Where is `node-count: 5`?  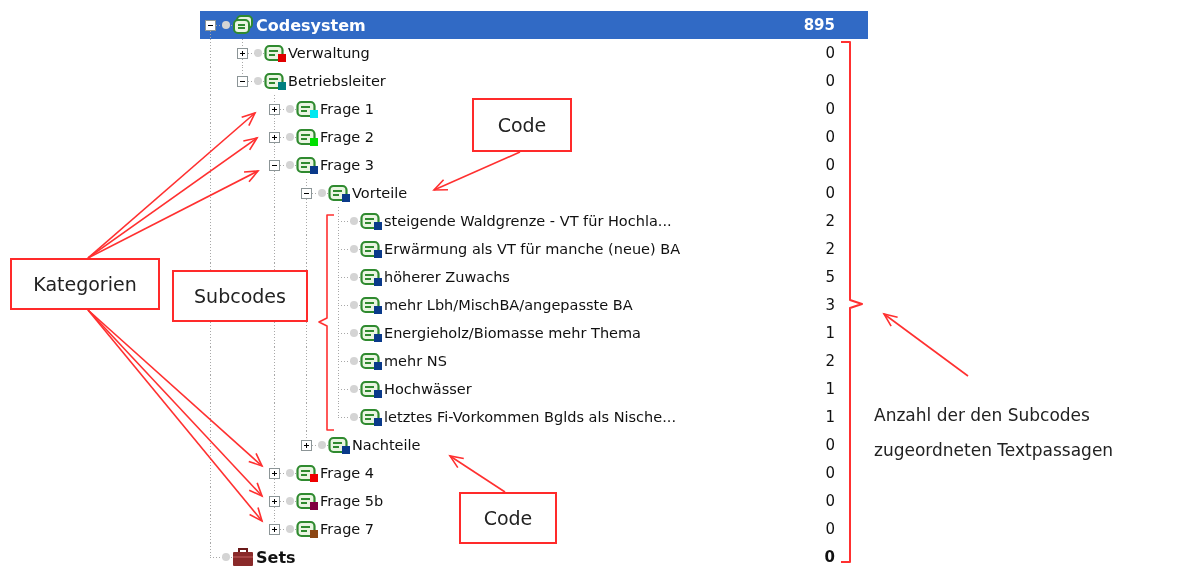
node-count: 5 is located at coordinates (830, 277).